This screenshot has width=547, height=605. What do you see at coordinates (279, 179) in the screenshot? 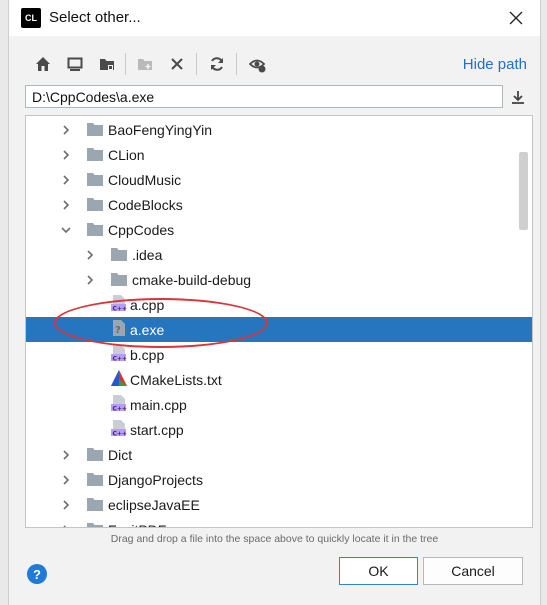
I see `tree-row: CloudMusic` at bounding box center [279, 179].